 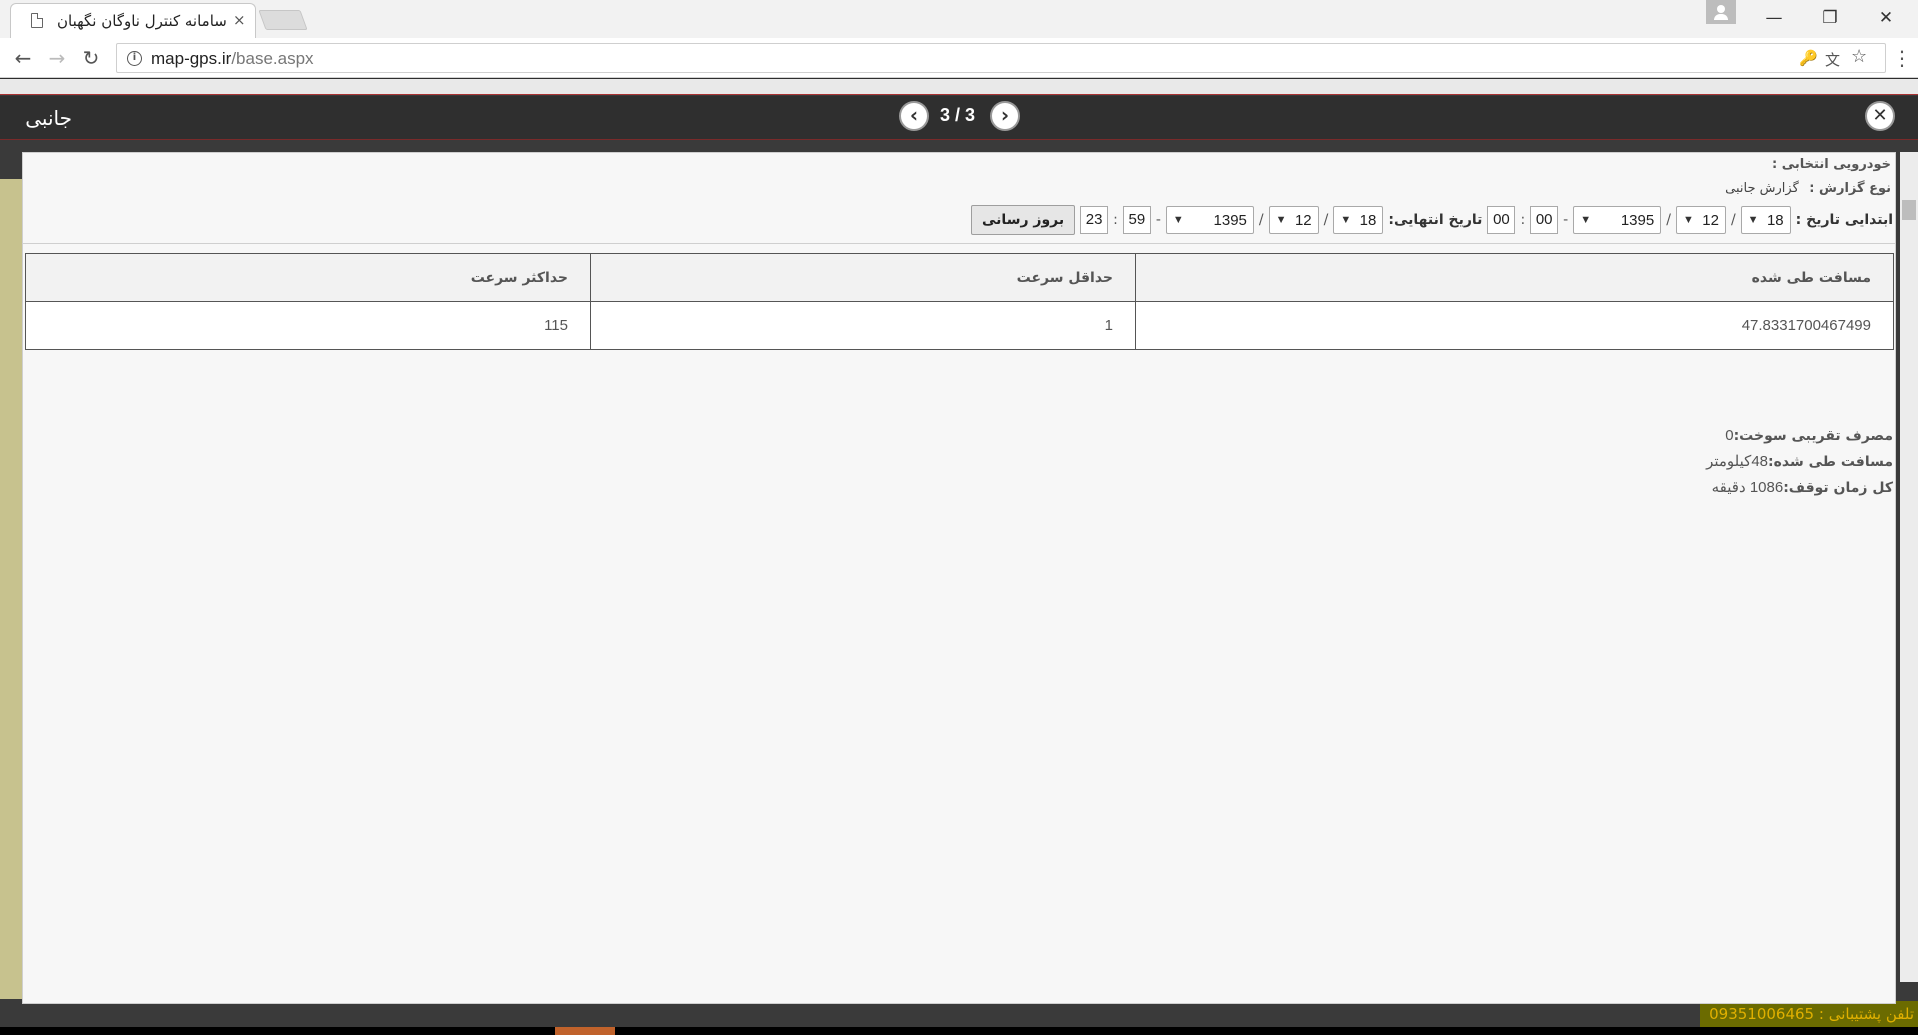 I want to click on browser-tabbar: سامانه کنترل ناوگان نگهبان × — ❐ ✕, so click(x=959, y=19).